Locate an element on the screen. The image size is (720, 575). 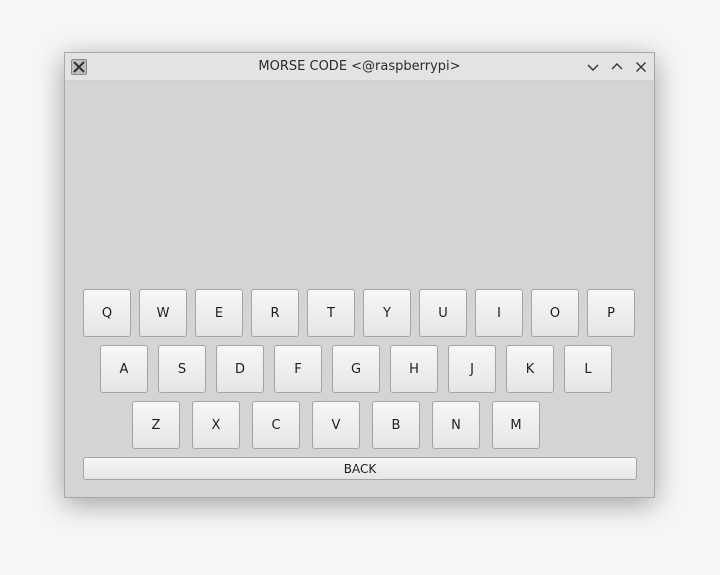
title-bar: MORSE CODE <@raspberrypi> is located at coordinates (359, 67).